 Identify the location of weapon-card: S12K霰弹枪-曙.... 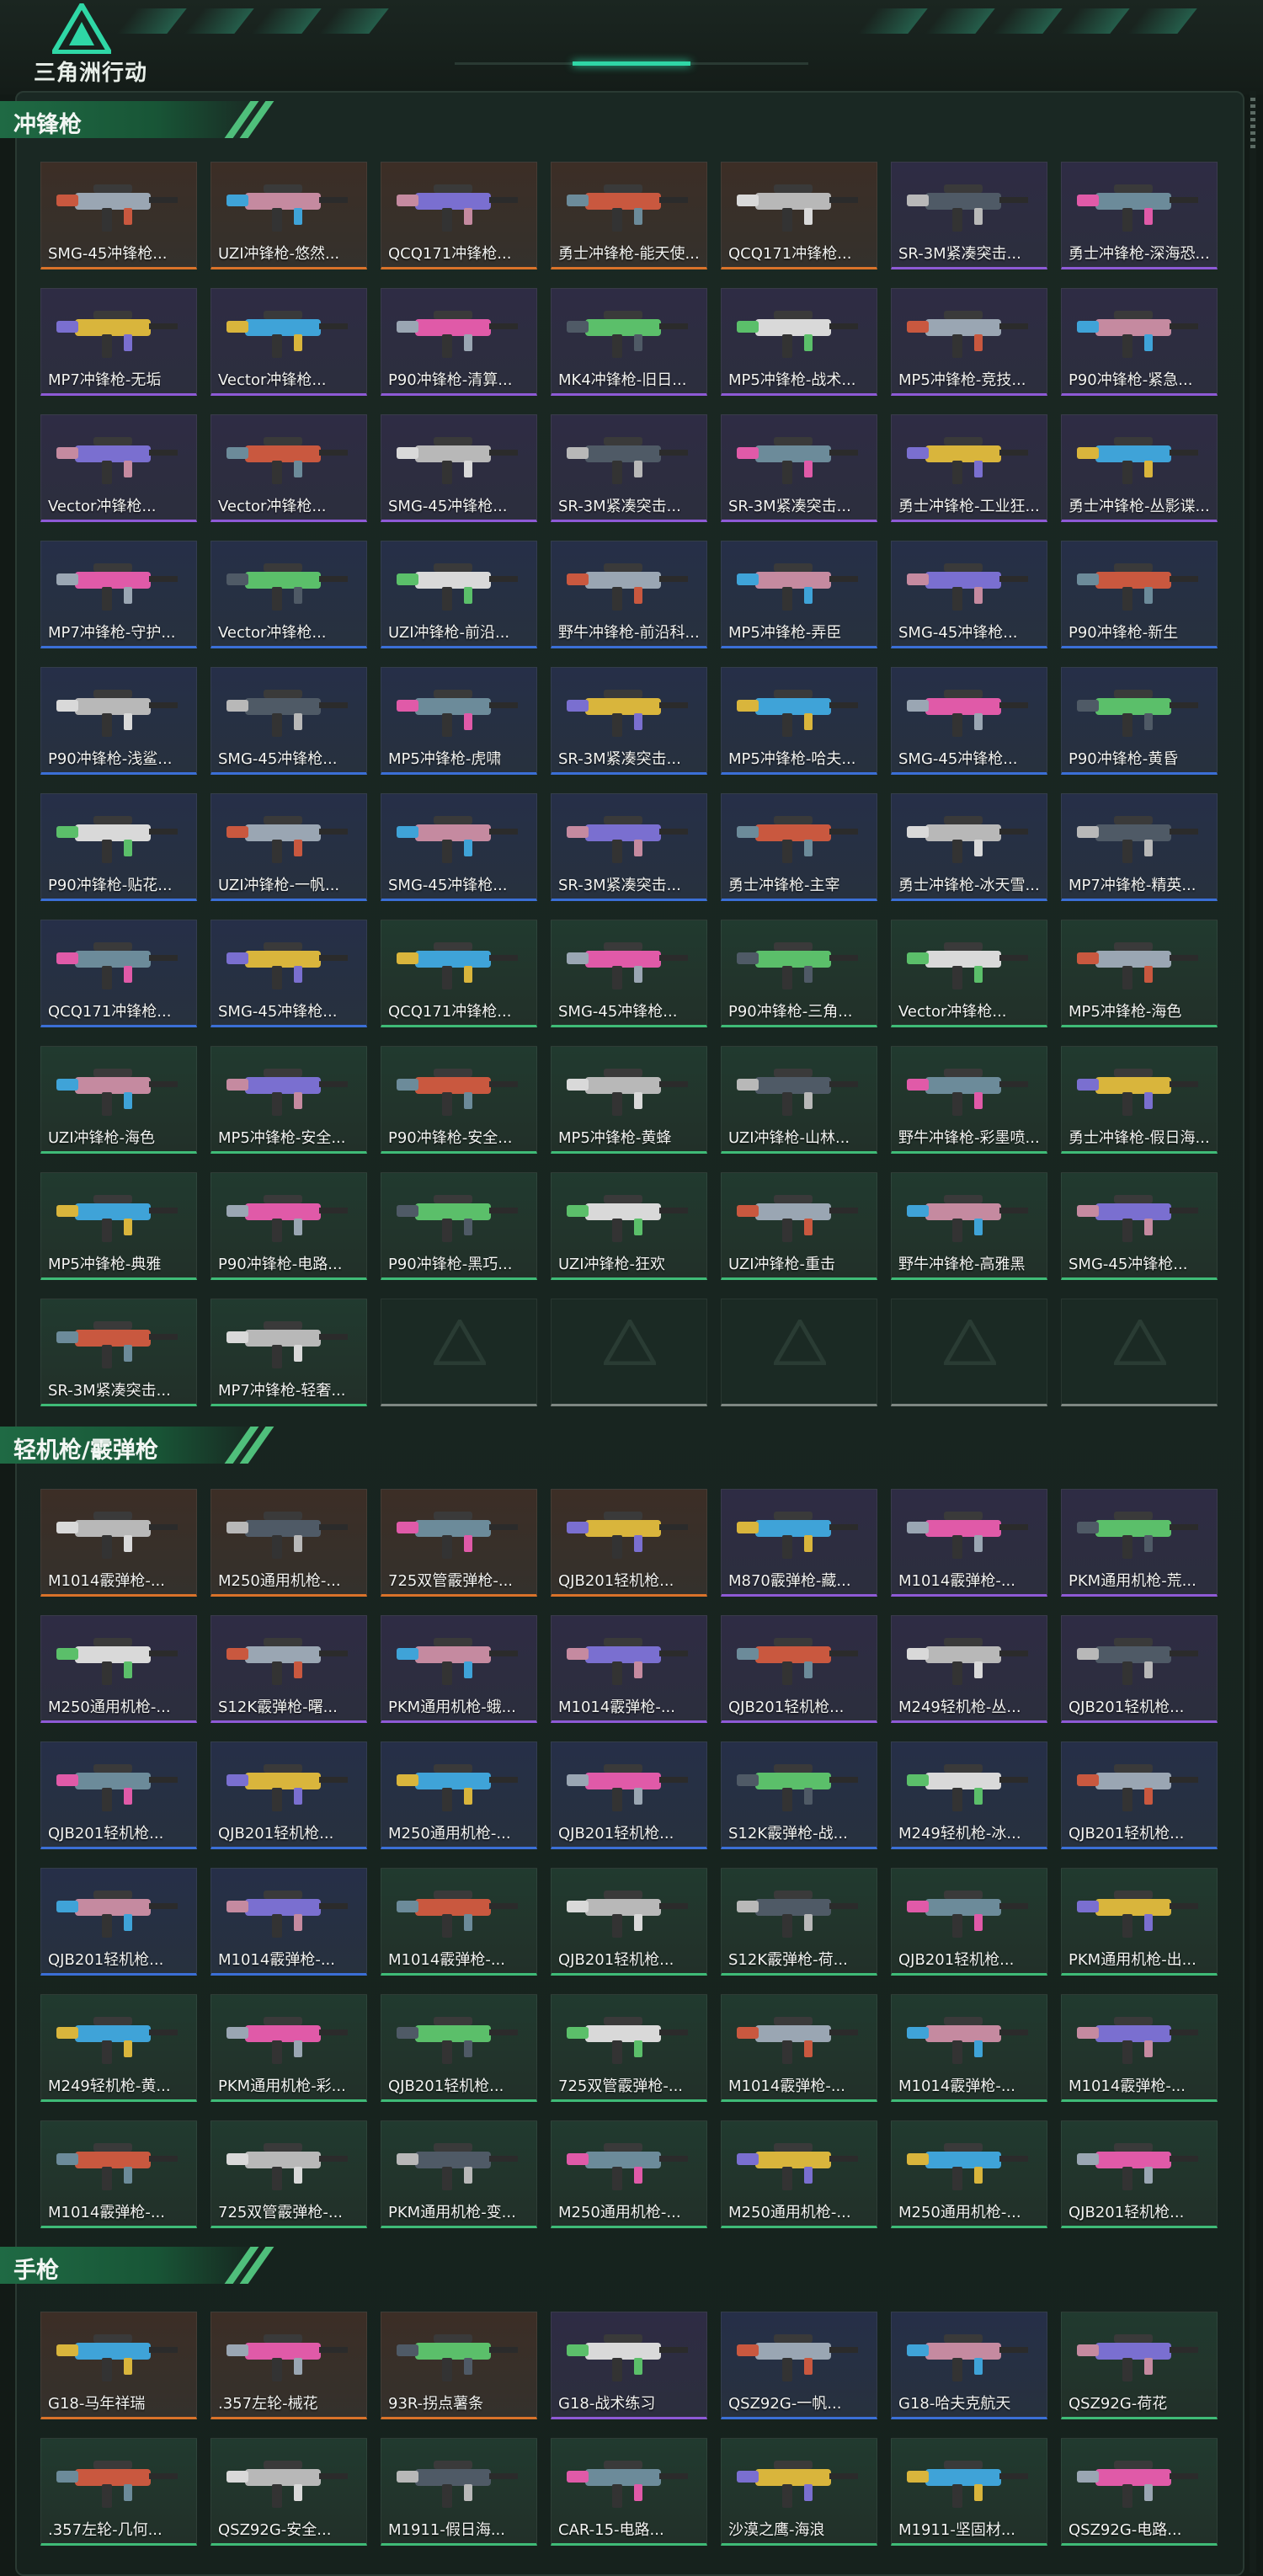
(288, 1669).